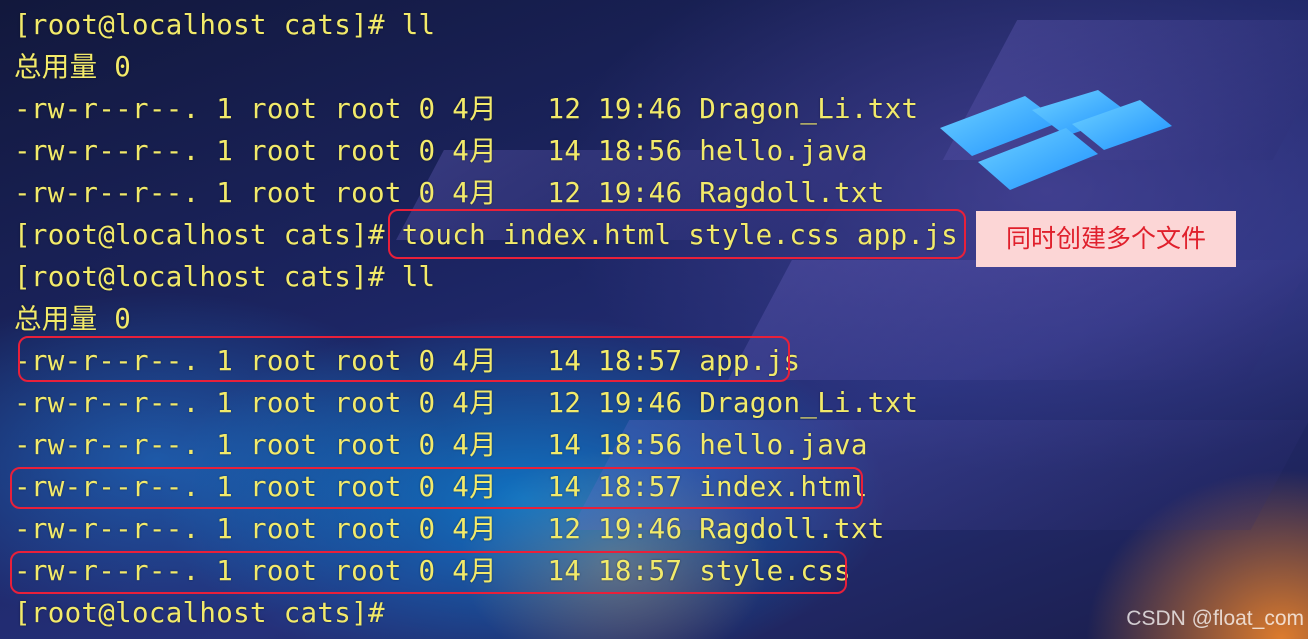 Image resolution: width=1308 pixels, height=639 pixels. Describe the element at coordinates (436, 488) in the screenshot. I see `index-html-highlight` at that location.